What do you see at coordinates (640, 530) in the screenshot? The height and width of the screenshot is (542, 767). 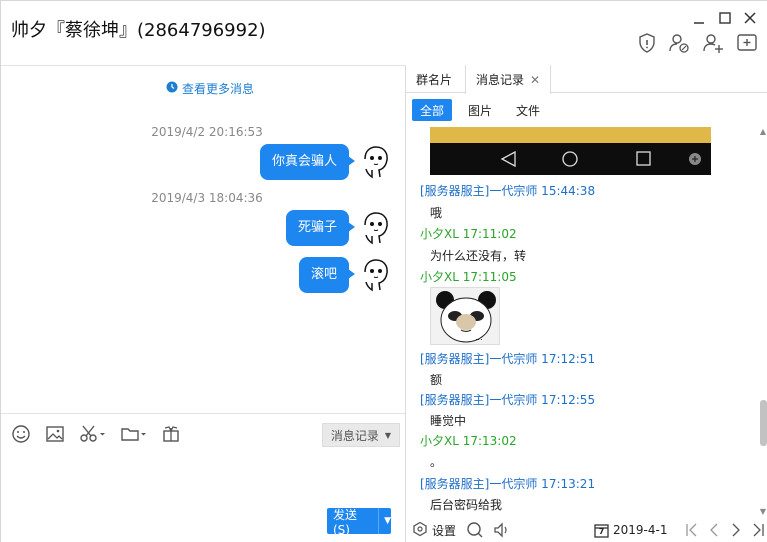 I see `history-date: 2019-4-1` at bounding box center [640, 530].